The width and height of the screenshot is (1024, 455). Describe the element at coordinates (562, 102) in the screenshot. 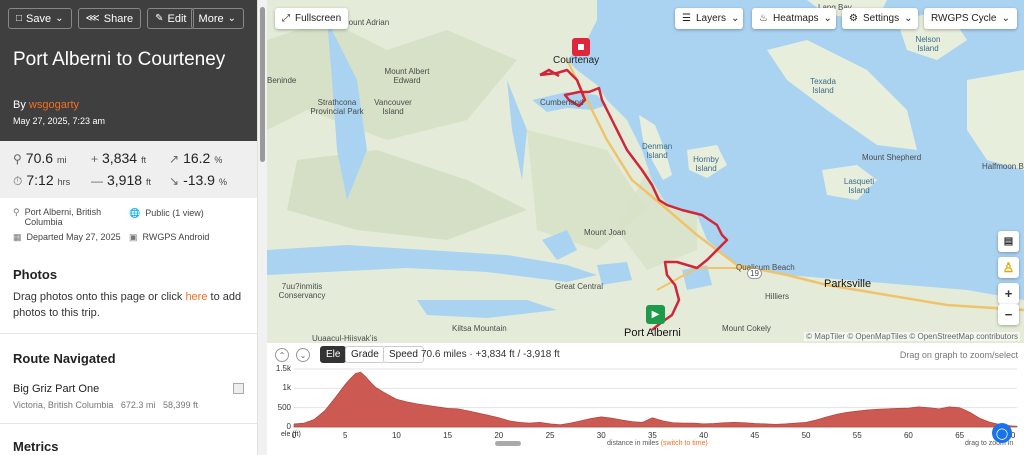

I see `map-label-cumberland: Cumberland` at that location.